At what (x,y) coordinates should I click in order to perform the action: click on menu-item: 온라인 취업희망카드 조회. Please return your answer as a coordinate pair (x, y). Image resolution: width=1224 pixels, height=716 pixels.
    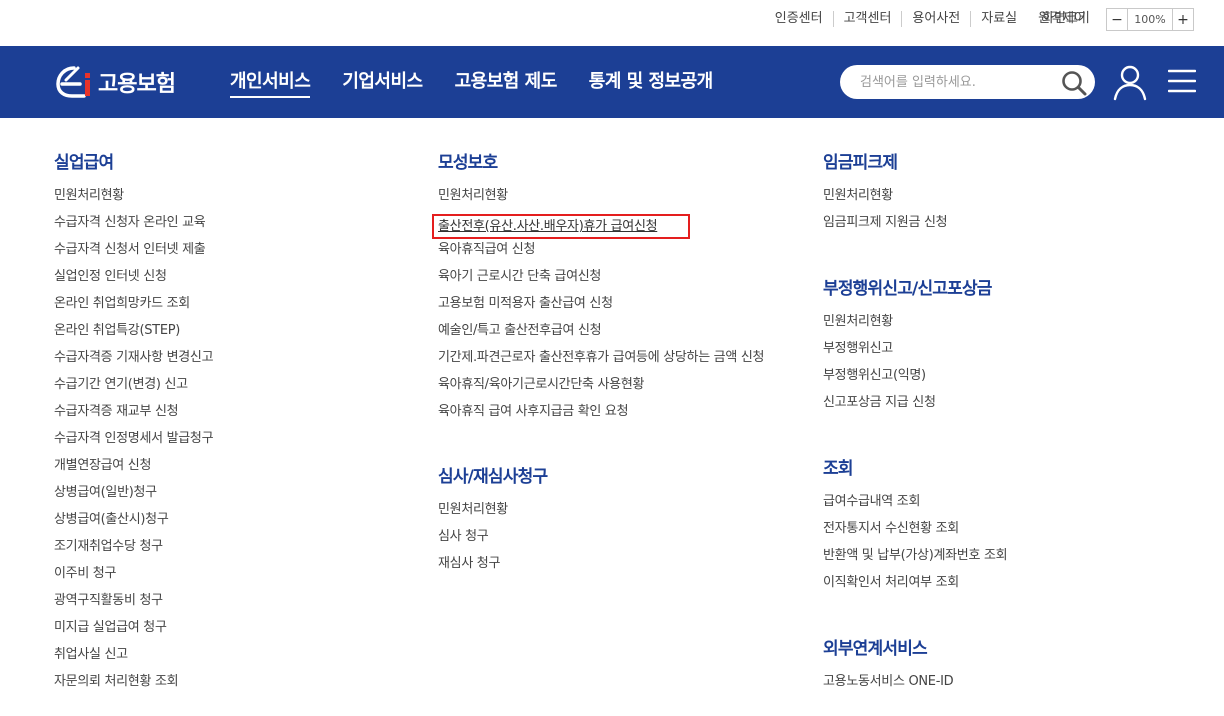
    Looking at the image, I should click on (133, 309).